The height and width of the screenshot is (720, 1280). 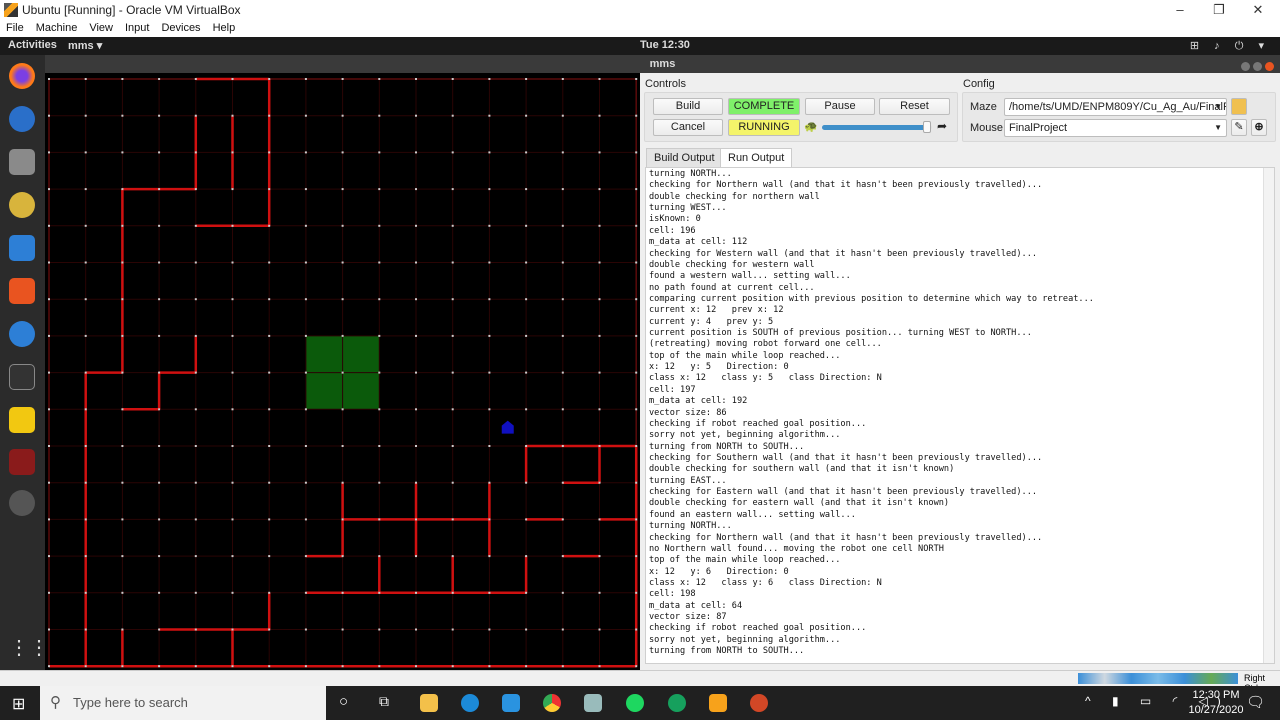 What do you see at coordinates (1245, 66) in the screenshot?
I see `minimize-button` at bounding box center [1245, 66].